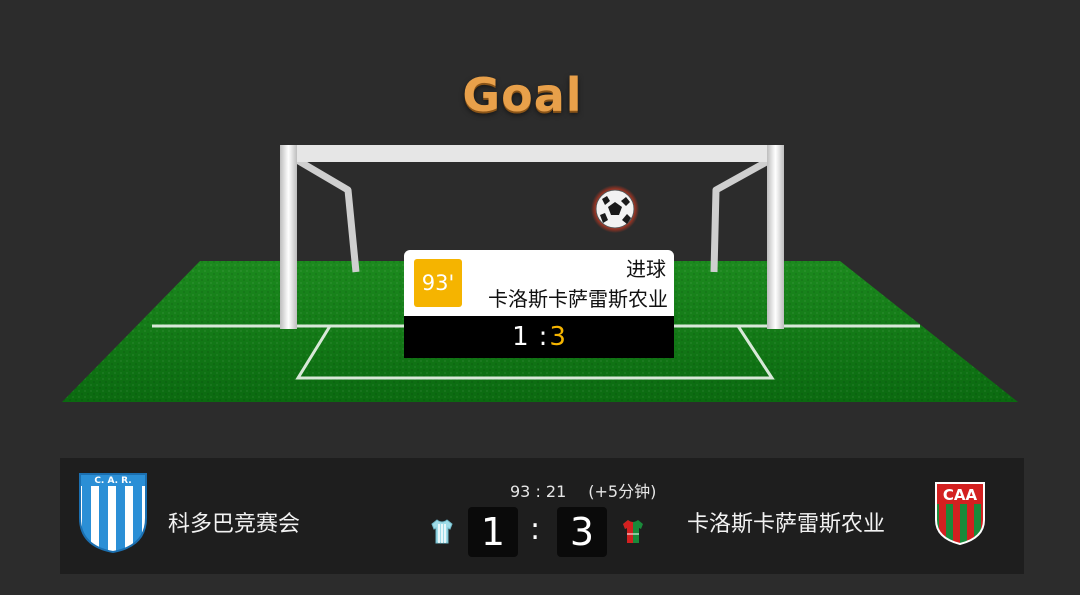  I want to click on soccer-ball-icon, so click(615, 209).